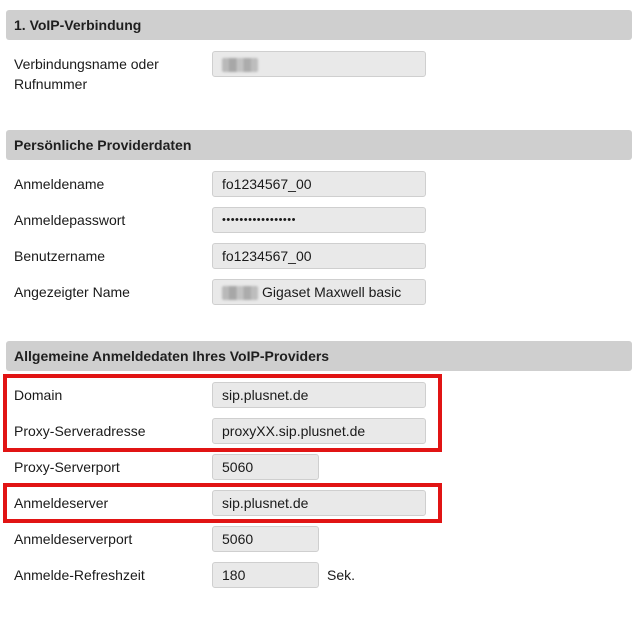  I want to click on registrar-label: Anmeldeserver, so click(61, 503).